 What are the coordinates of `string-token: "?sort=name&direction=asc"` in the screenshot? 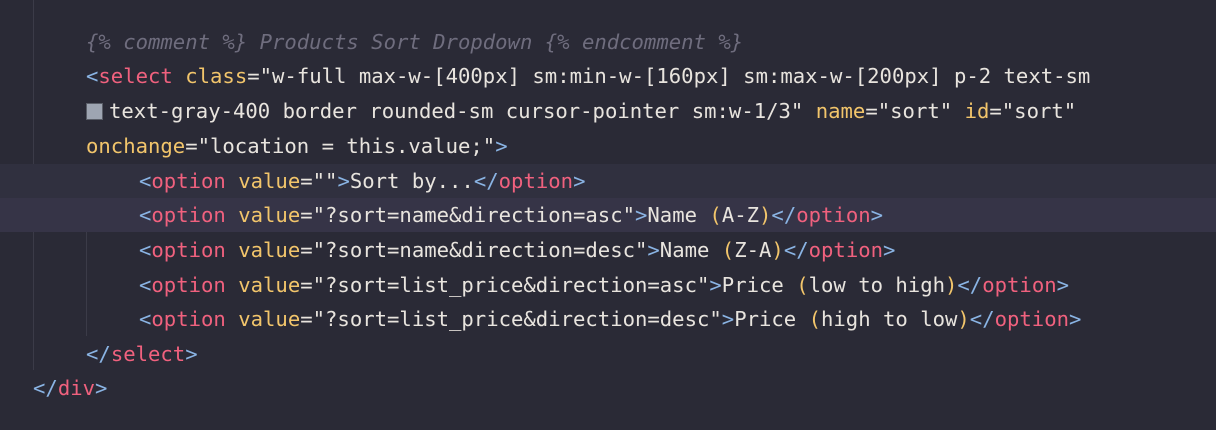 It's located at (473, 215).